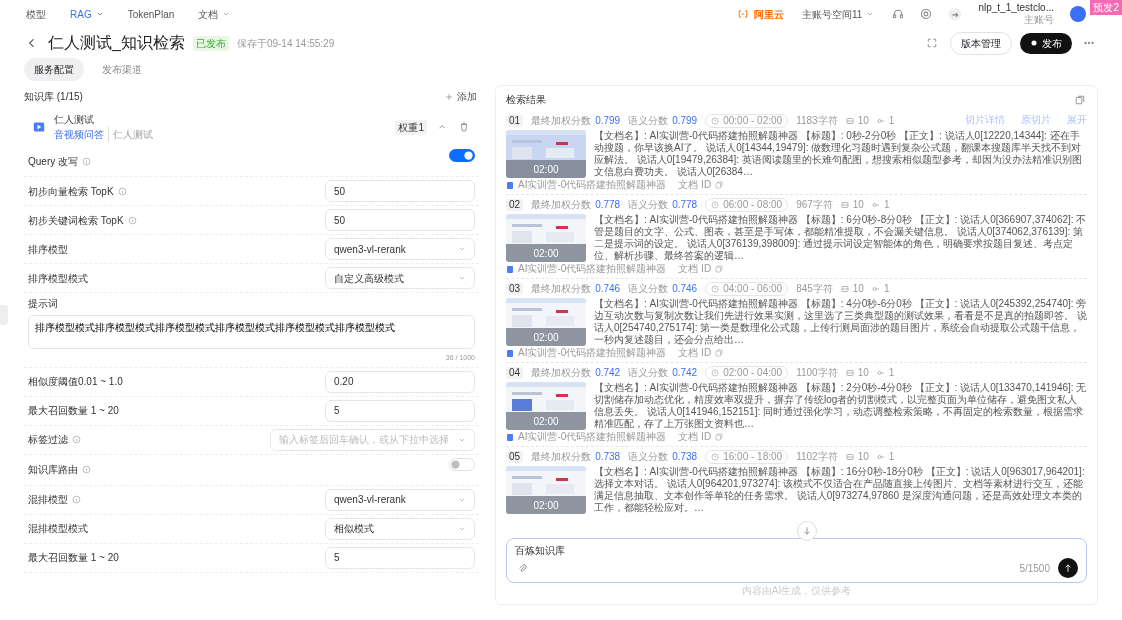  I want to click on reference-count: 1, so click(886, 289).